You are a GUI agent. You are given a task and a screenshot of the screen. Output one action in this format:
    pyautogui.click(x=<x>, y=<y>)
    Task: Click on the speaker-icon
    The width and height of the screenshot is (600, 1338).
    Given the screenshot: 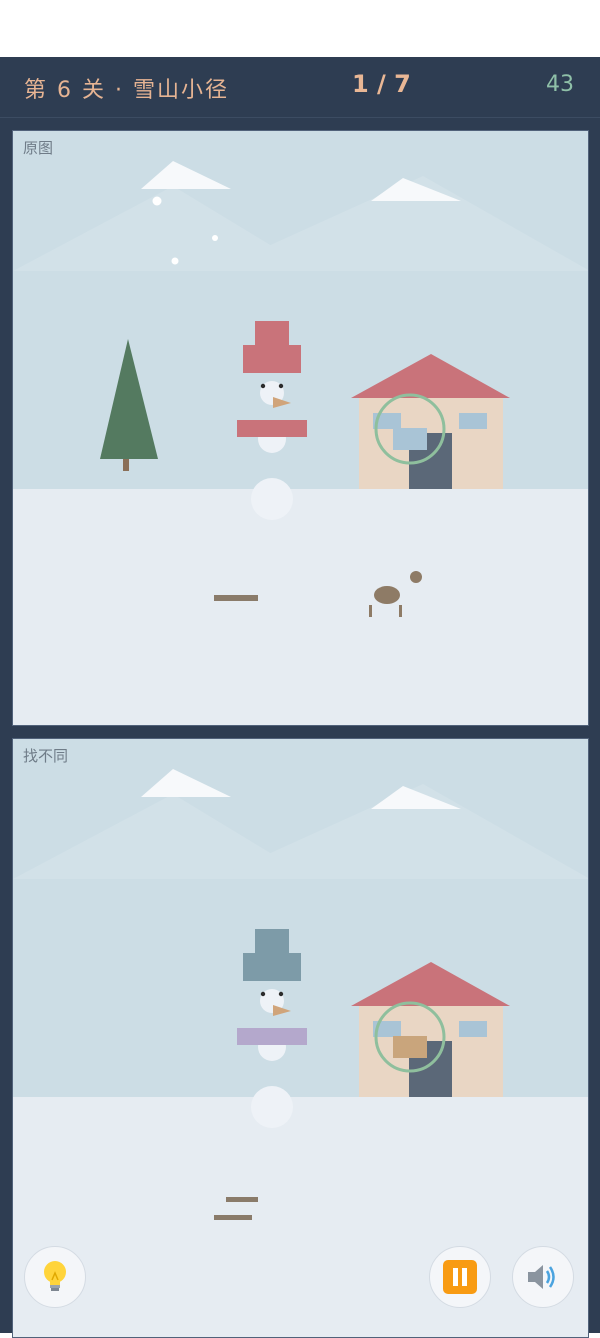 What is the action you would take?
    pyautogui.click(x=541, y=1277)
    